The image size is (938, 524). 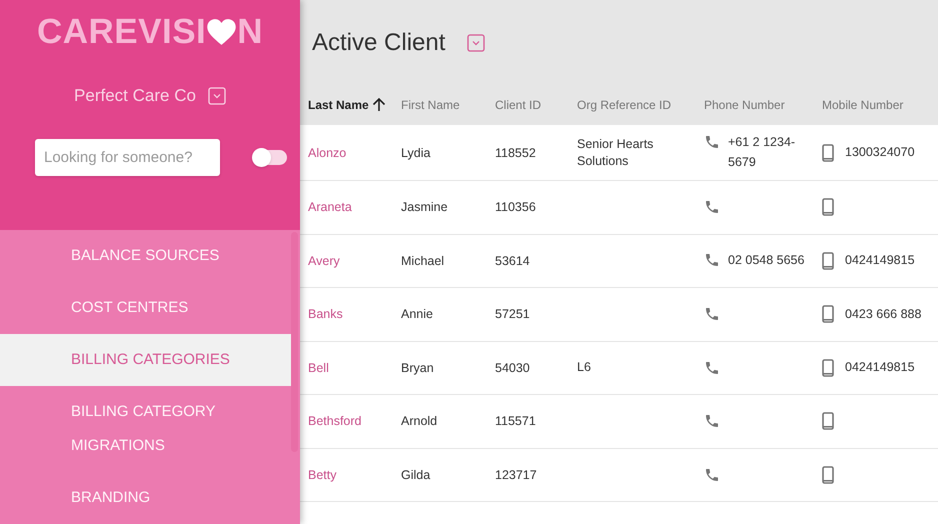 I want to click on table-cell: 115571, so click(x=515, y=421).